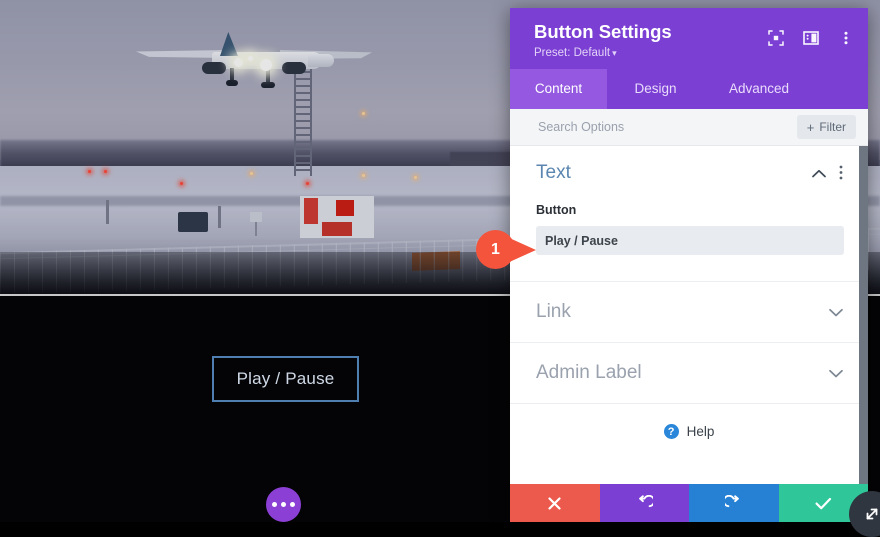  Describe the element at coordinates (690, 241) in the screenshot. I see `button-text-input` at that location.